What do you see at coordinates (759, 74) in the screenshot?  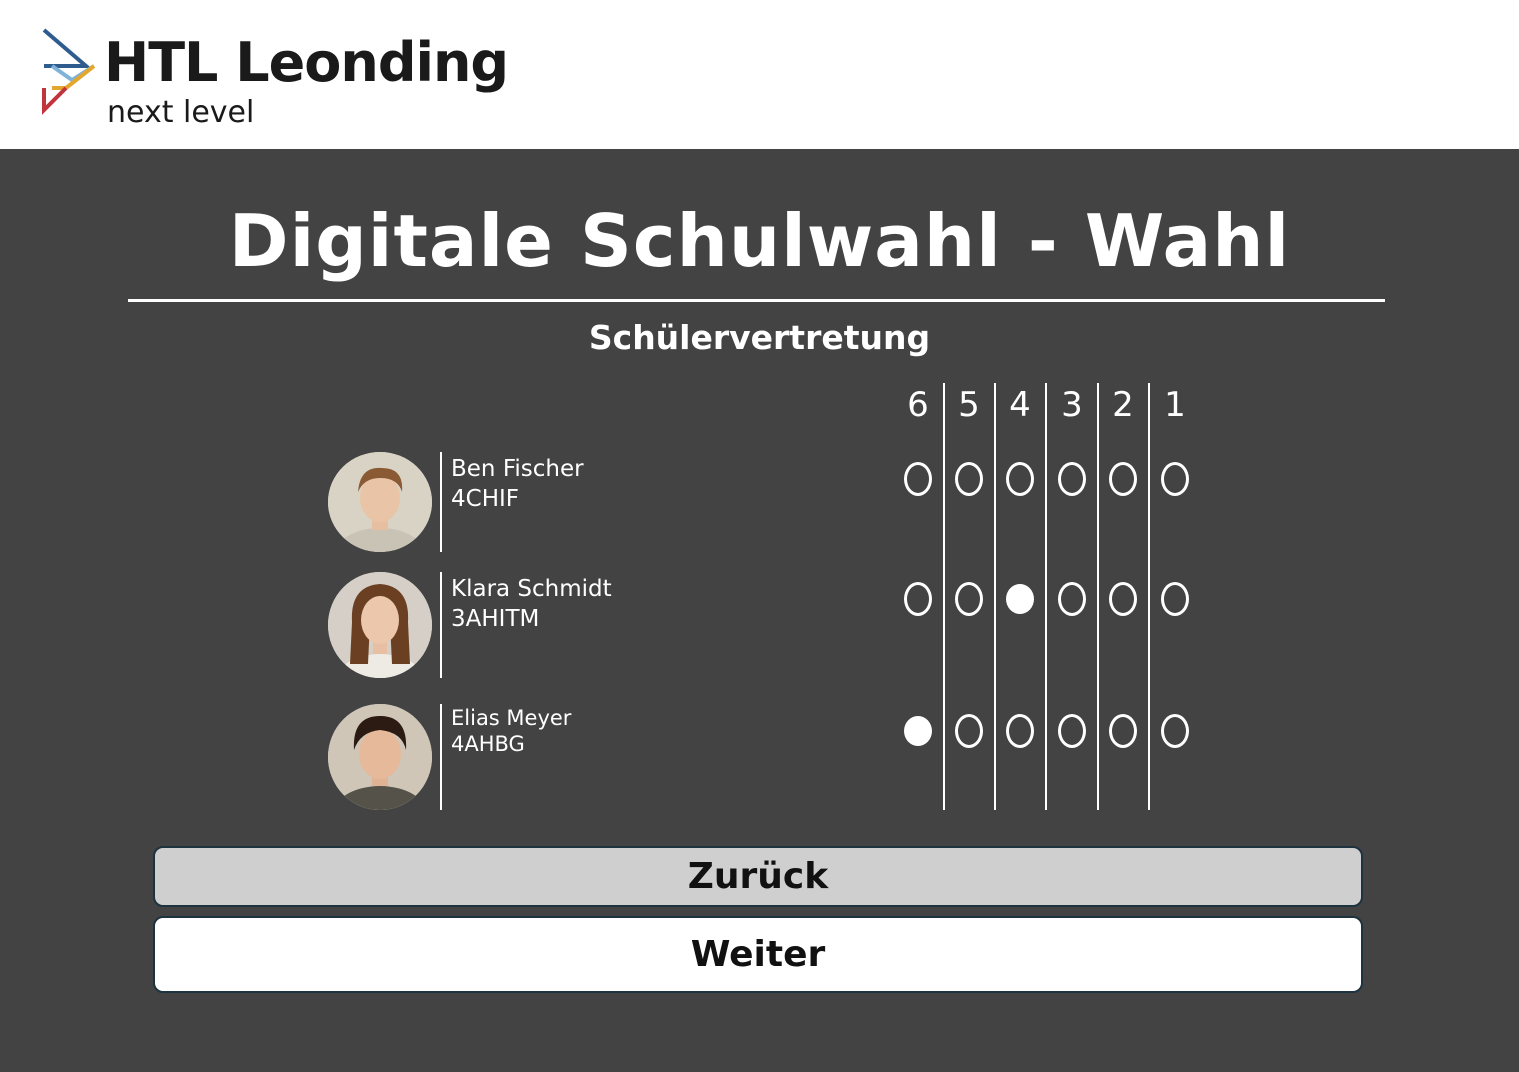 I see `header-bar: HTL Leonding next level` at bounding box center [759, 74].